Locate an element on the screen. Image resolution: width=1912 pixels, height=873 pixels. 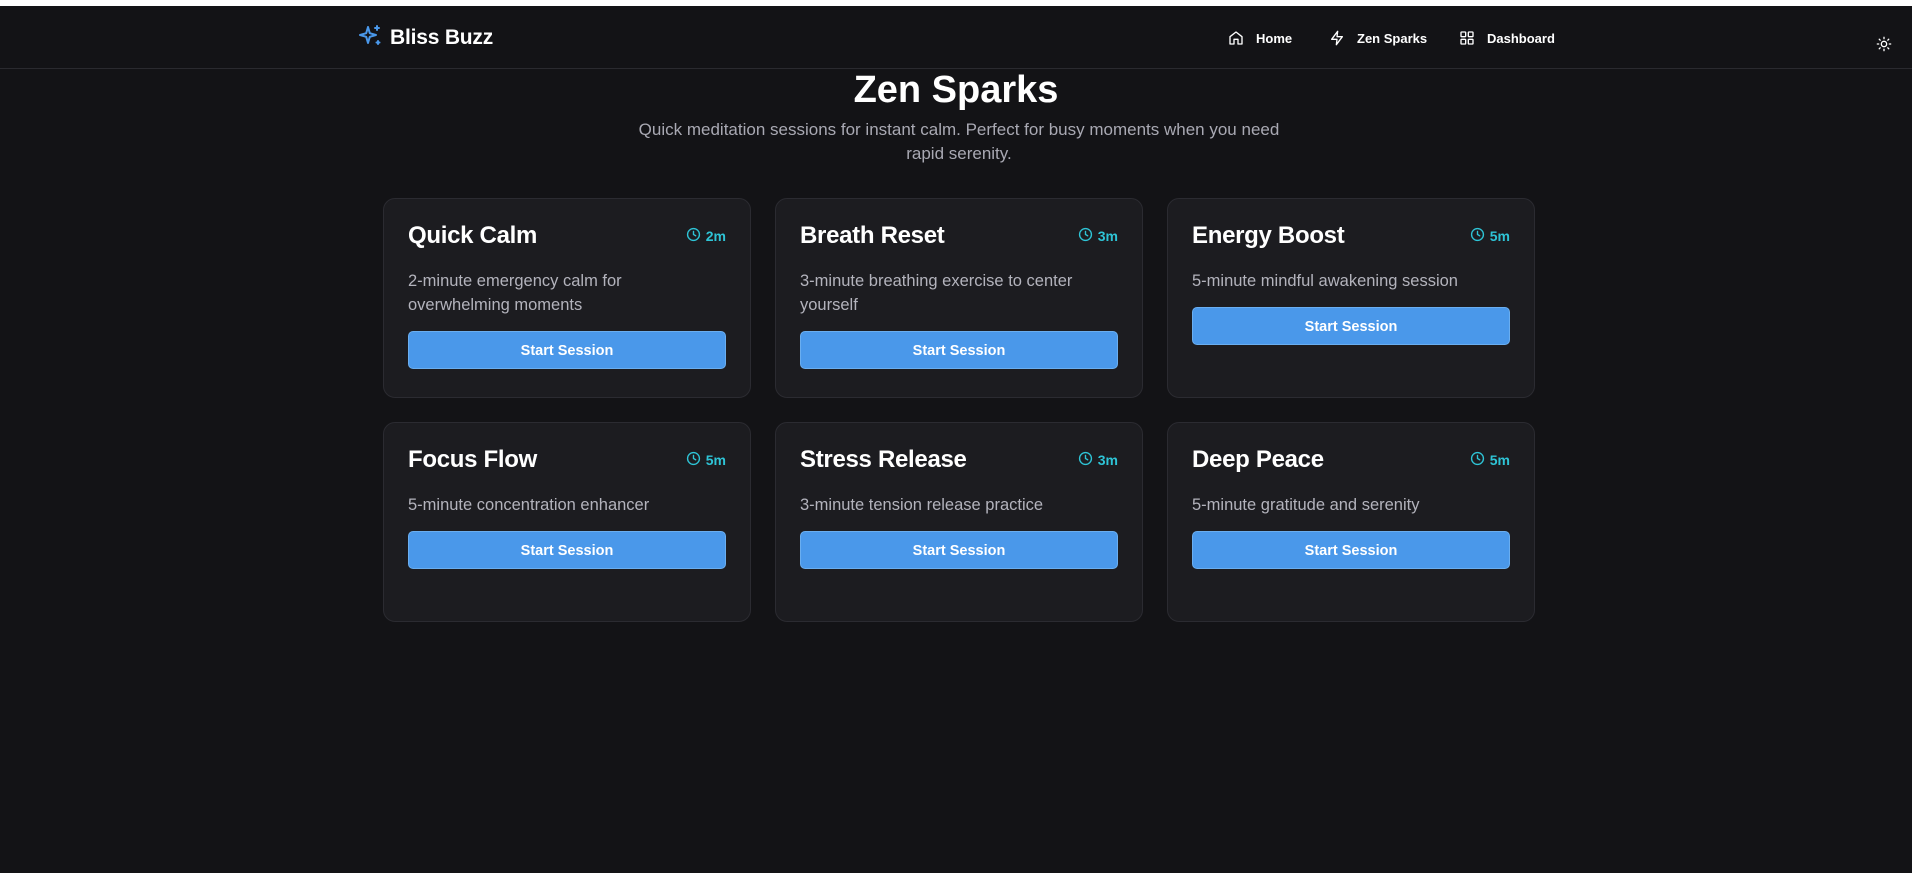
page-title: Zen Sparks is located at coordinates (956, 90).